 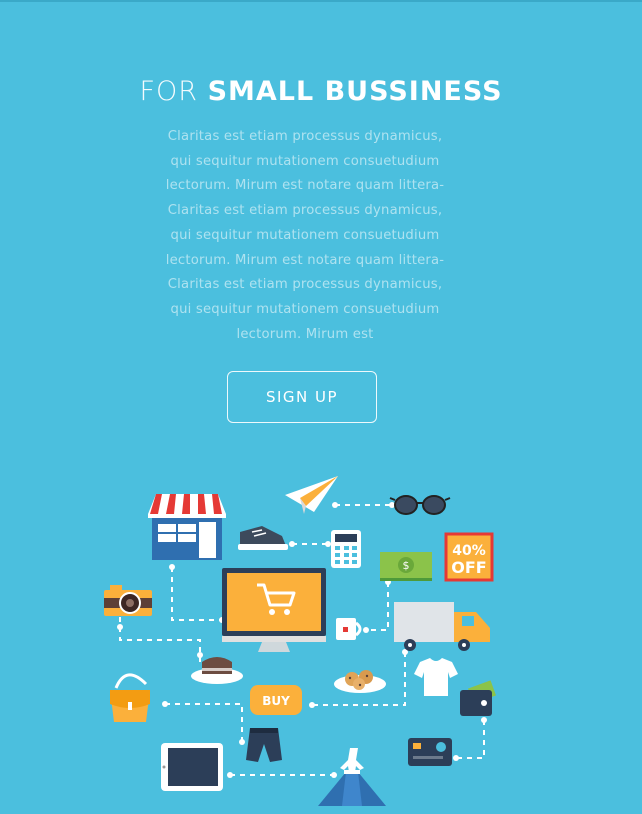 What do you see at coordinates (430, 752) in the screenshot?
I see `credit-card-icon` at bounding box center [430, 752].